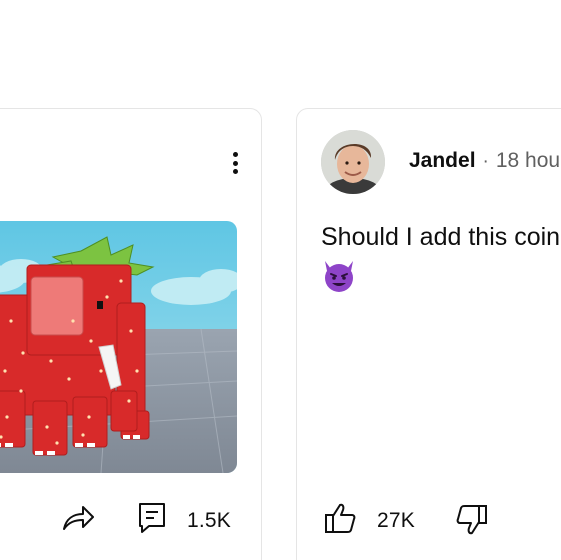 The width and height of the screenshot is (561, 560). I want to click on comment-count: 1.5K, so click(209, 520).